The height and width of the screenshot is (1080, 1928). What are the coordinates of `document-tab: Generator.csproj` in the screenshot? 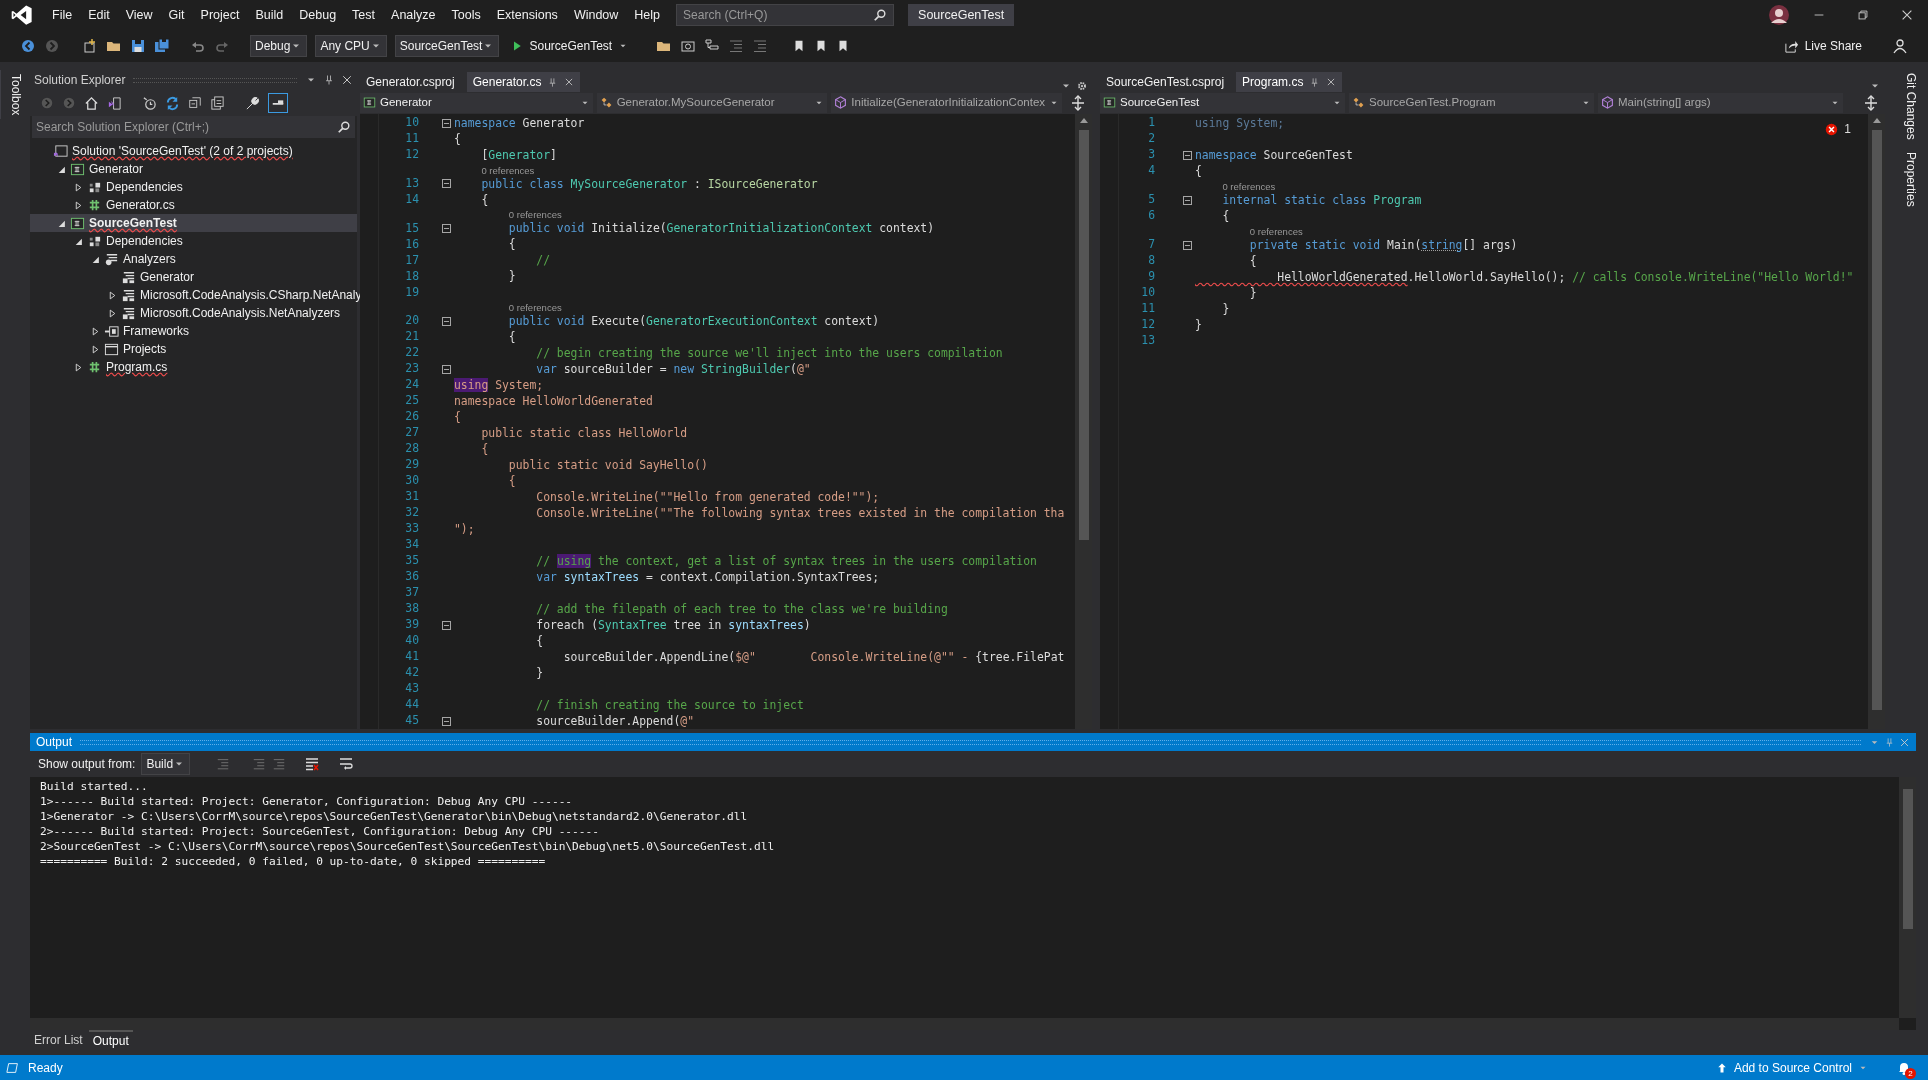 It's located at (410, 82).